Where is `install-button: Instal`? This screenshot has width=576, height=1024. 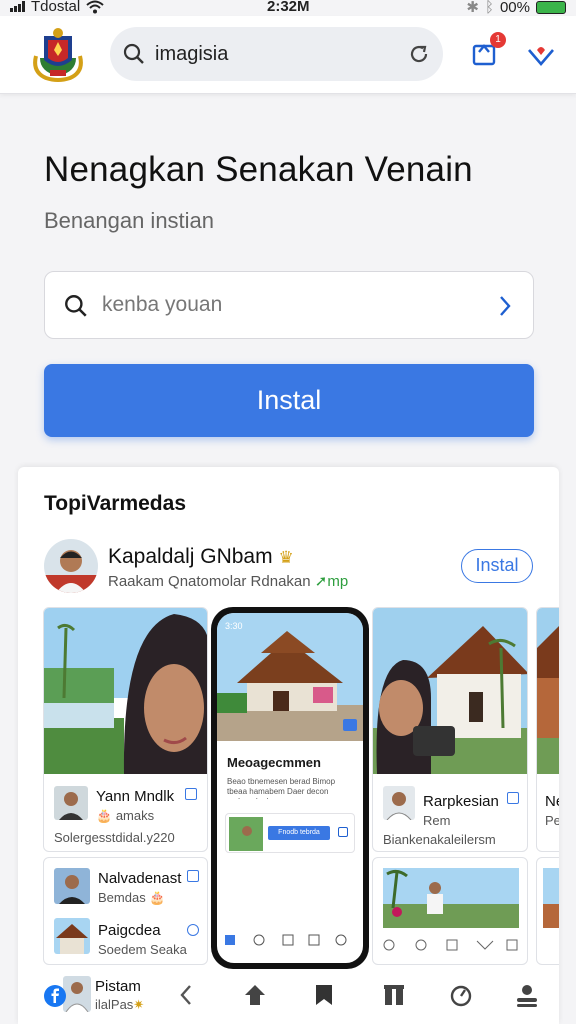 install-button: Instal is located at coordinates (289, 400).